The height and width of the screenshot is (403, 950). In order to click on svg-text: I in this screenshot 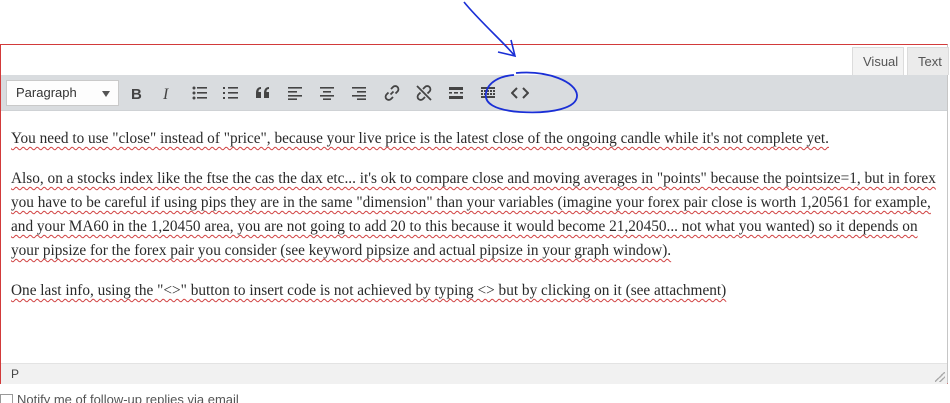, I will do `click(165, 93)`.